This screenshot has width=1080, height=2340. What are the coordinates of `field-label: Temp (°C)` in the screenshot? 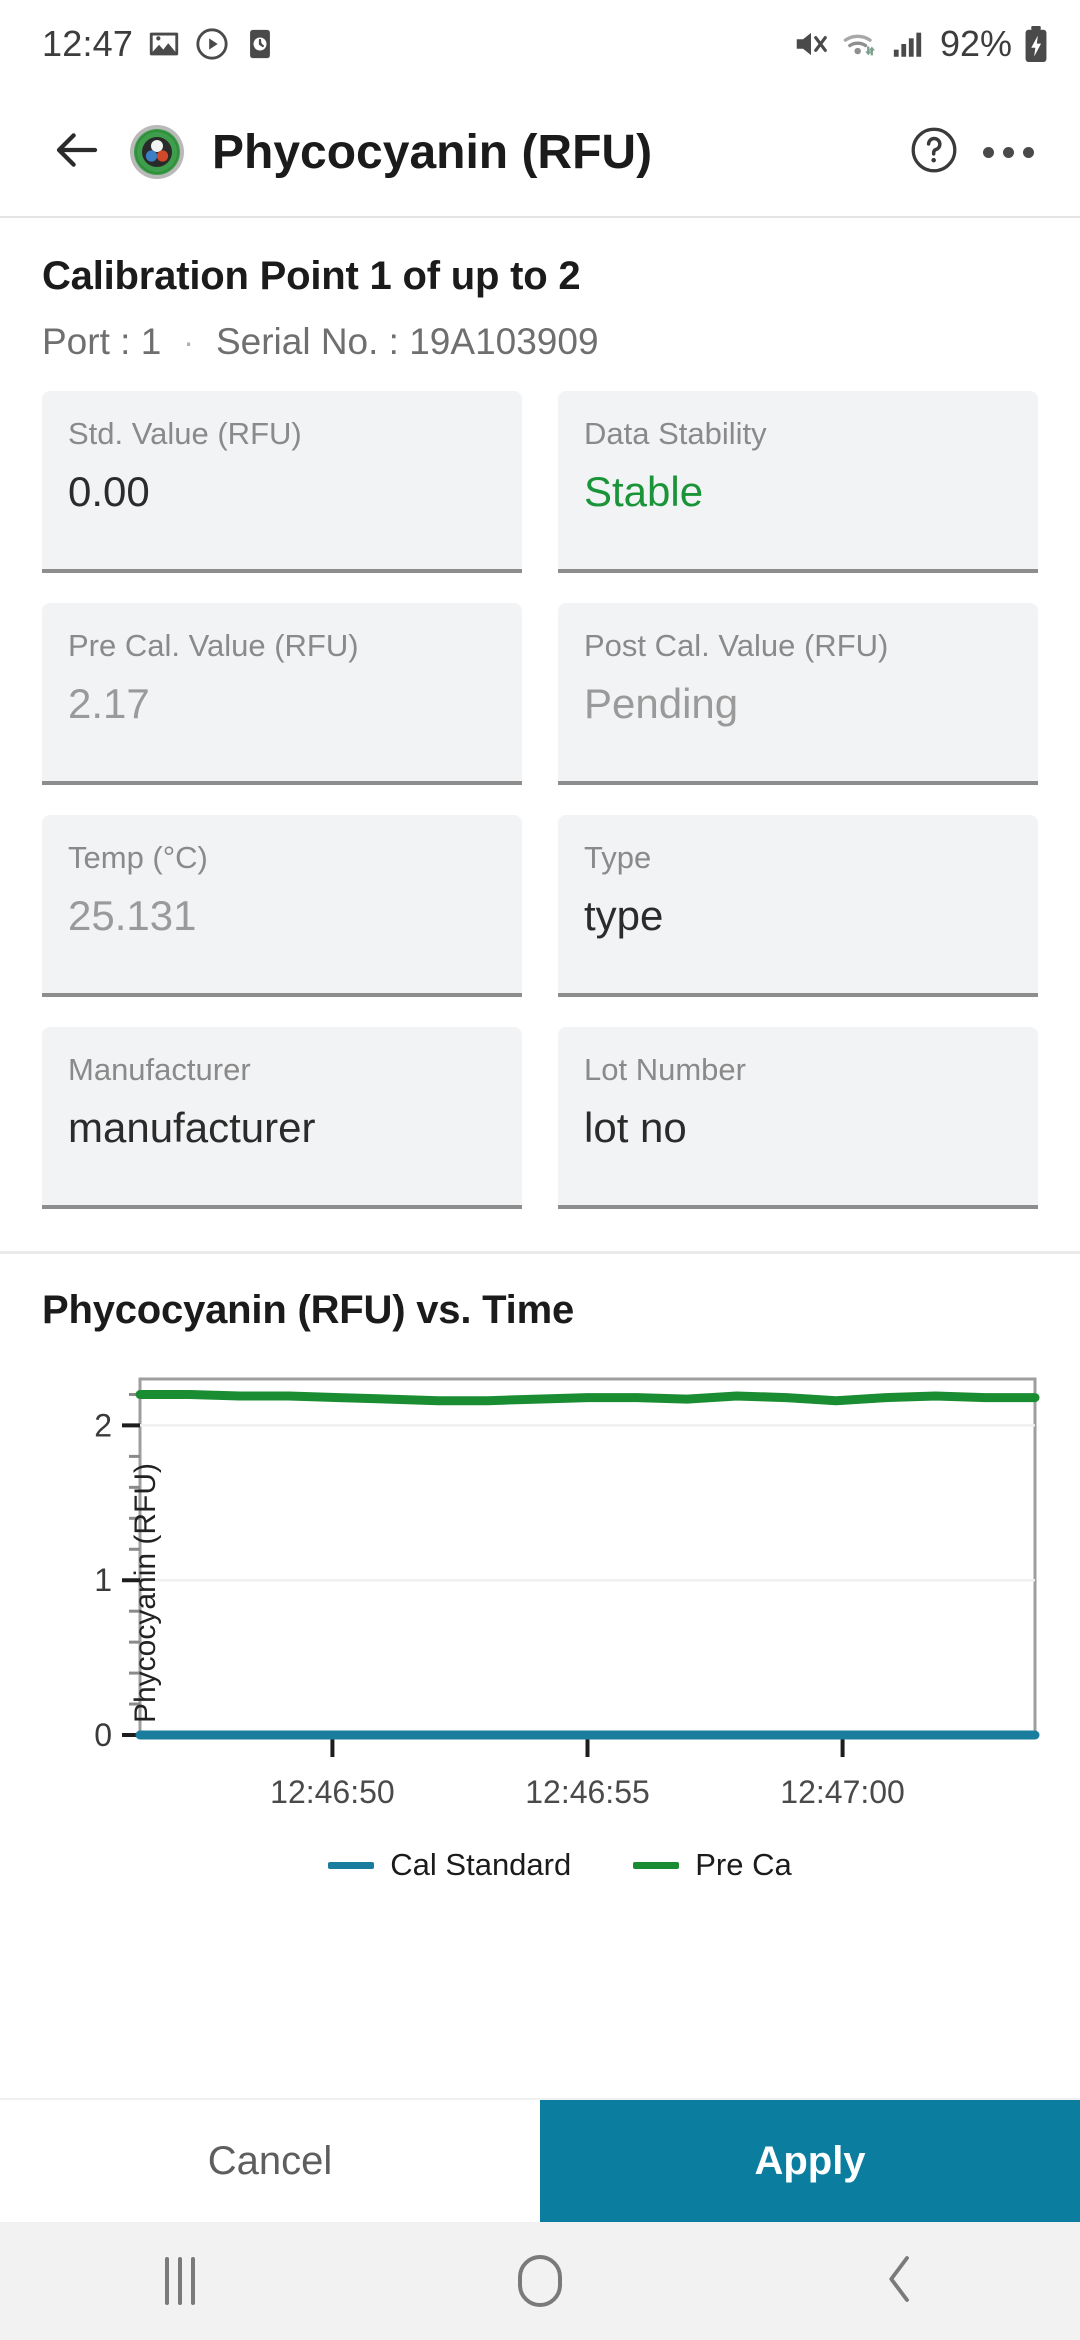 It's located at (138, 857).